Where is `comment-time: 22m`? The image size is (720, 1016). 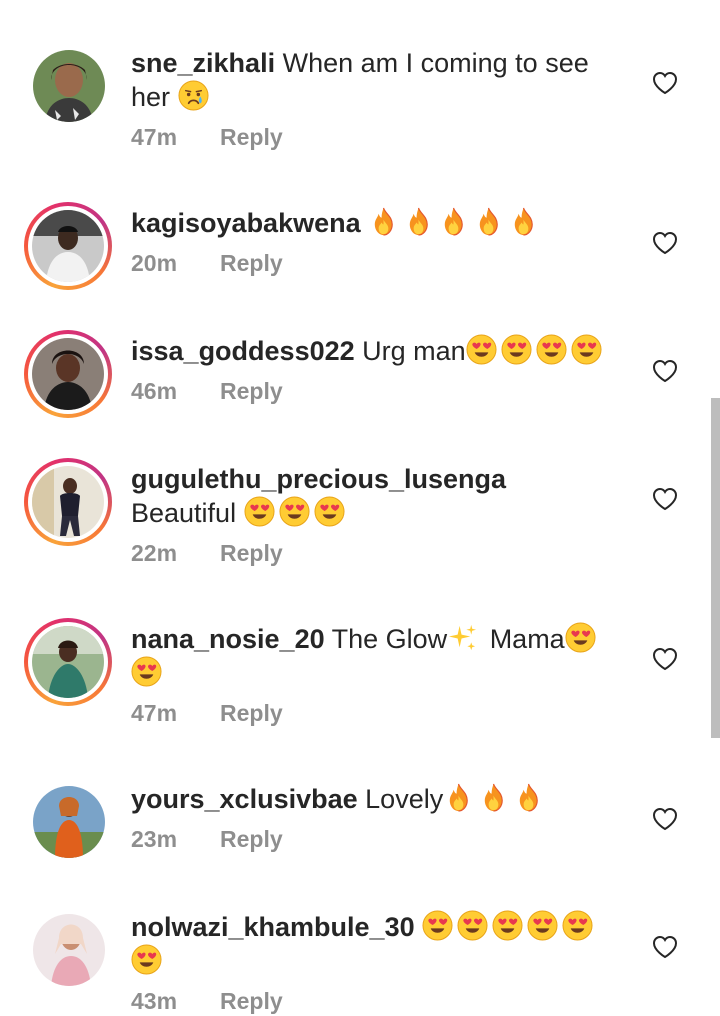
comment-time: 22m is located at coordinates (154, 553).